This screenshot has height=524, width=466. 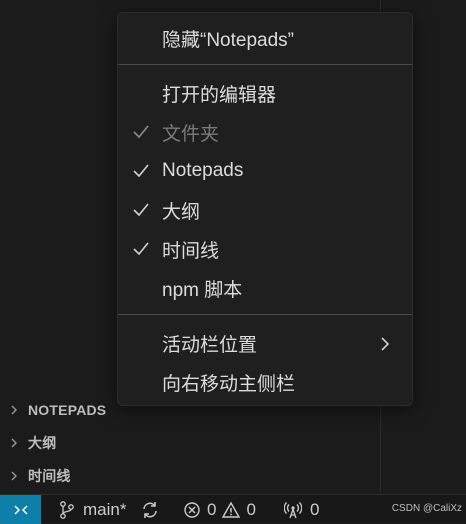 I want to click on git-branch-icon, so click(x=67, y=509).